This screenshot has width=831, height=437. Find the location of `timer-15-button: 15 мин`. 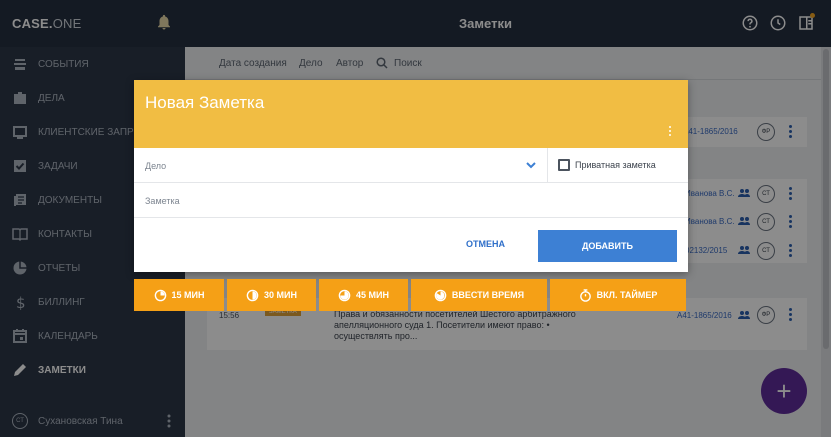

timer-15-button: 15 мин is located at coordinates (179, 295).